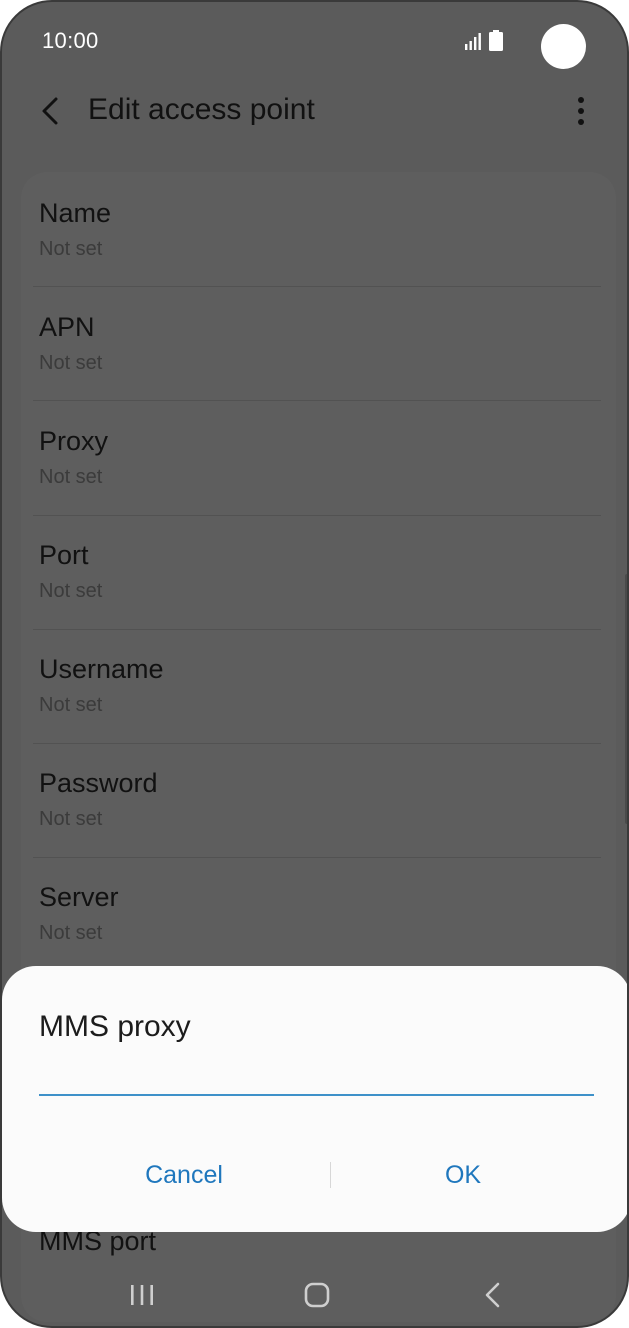  I want to click on setting-label: Name, so click(75, 213).